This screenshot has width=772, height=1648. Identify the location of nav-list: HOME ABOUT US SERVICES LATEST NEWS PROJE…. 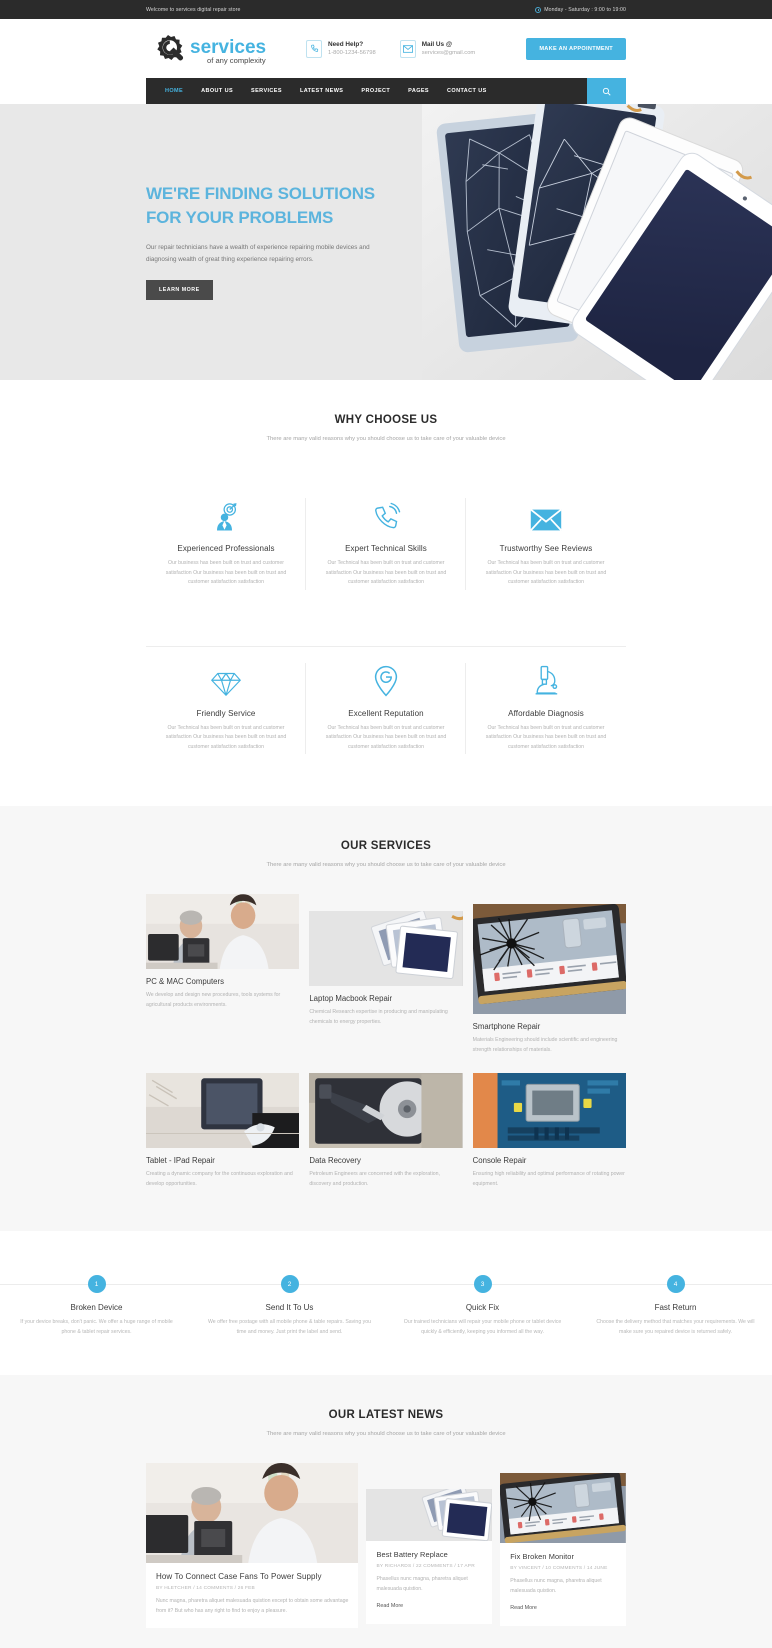
(321, 91).